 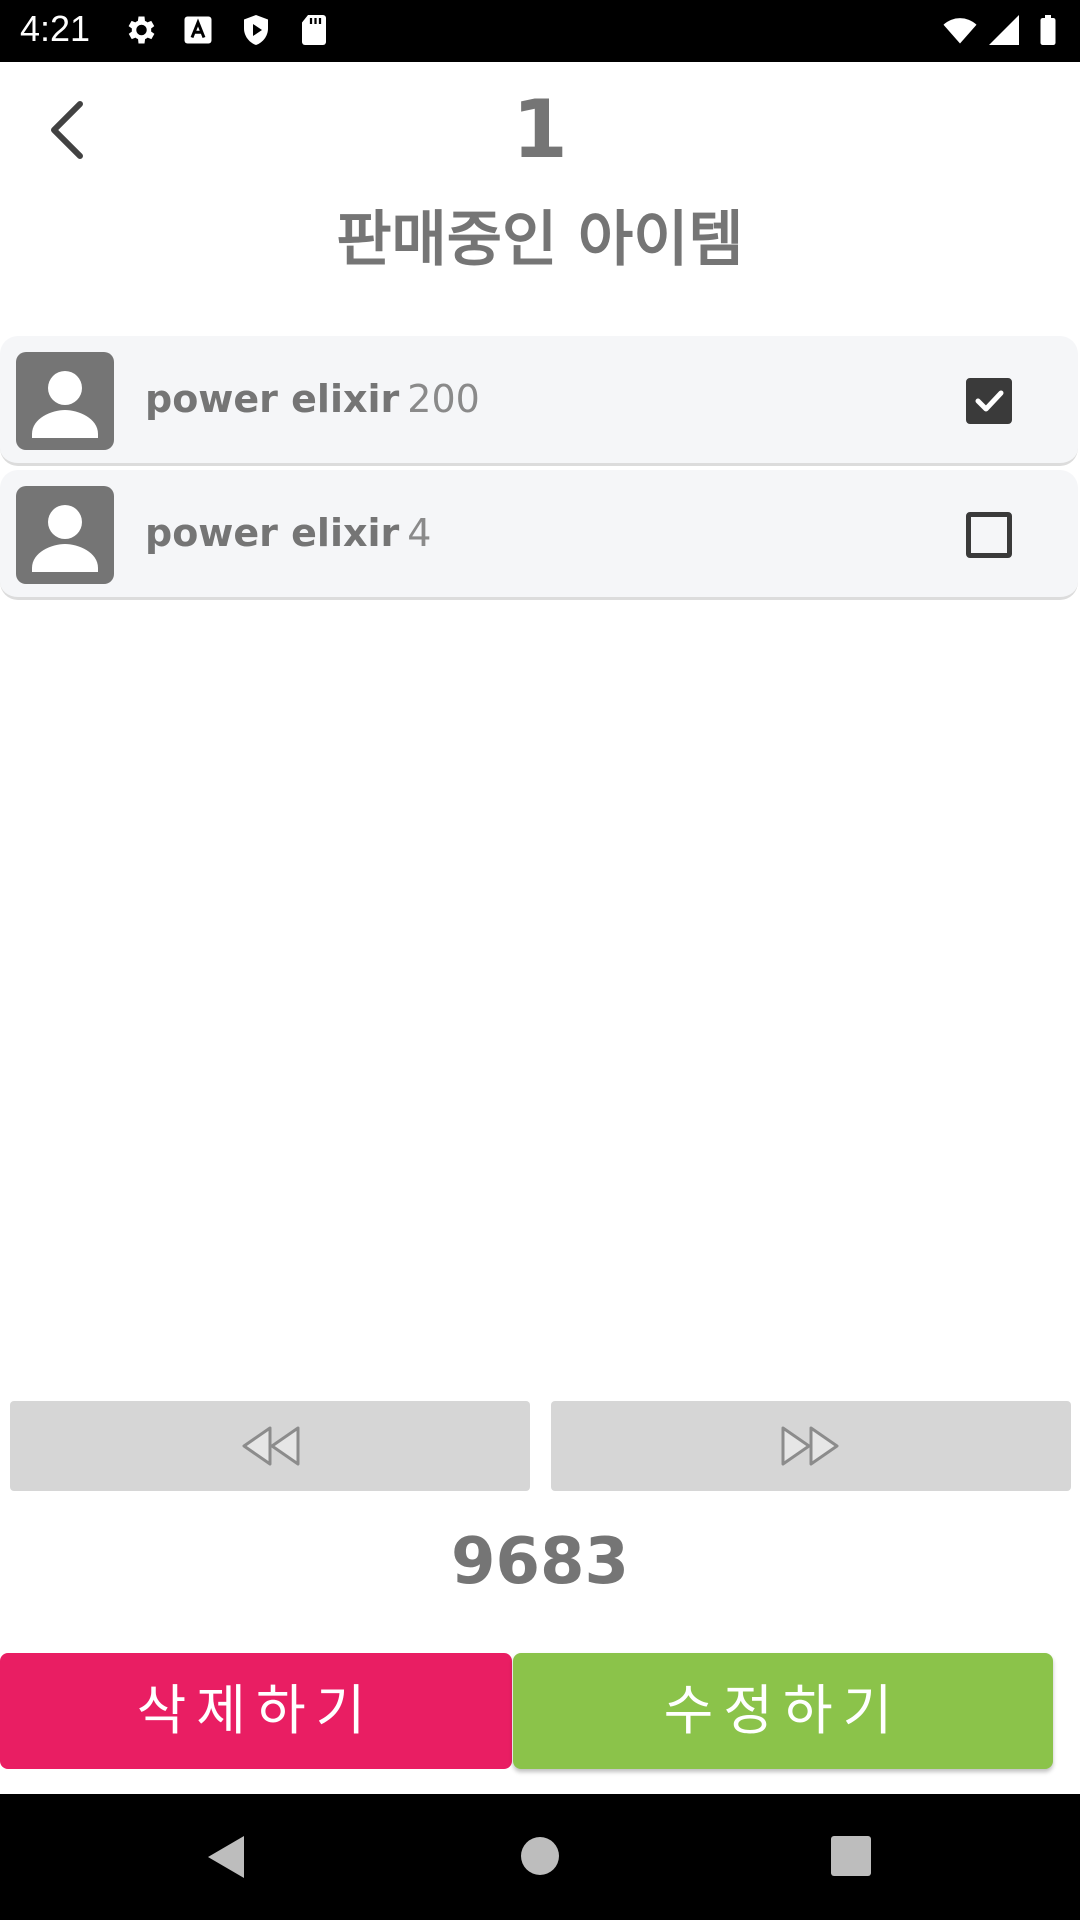 I want to click on checkmark-icon, so click(x=989, y=401).